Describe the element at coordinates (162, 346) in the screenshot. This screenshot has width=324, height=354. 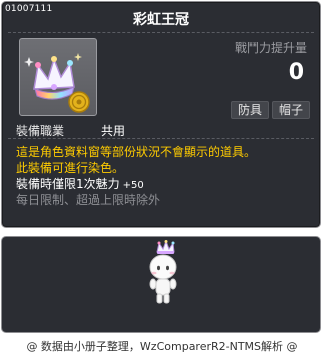
I see `credit-footer: @ 数据由小册子整理，WzComparerR2-NTMS解析 @` at that location.